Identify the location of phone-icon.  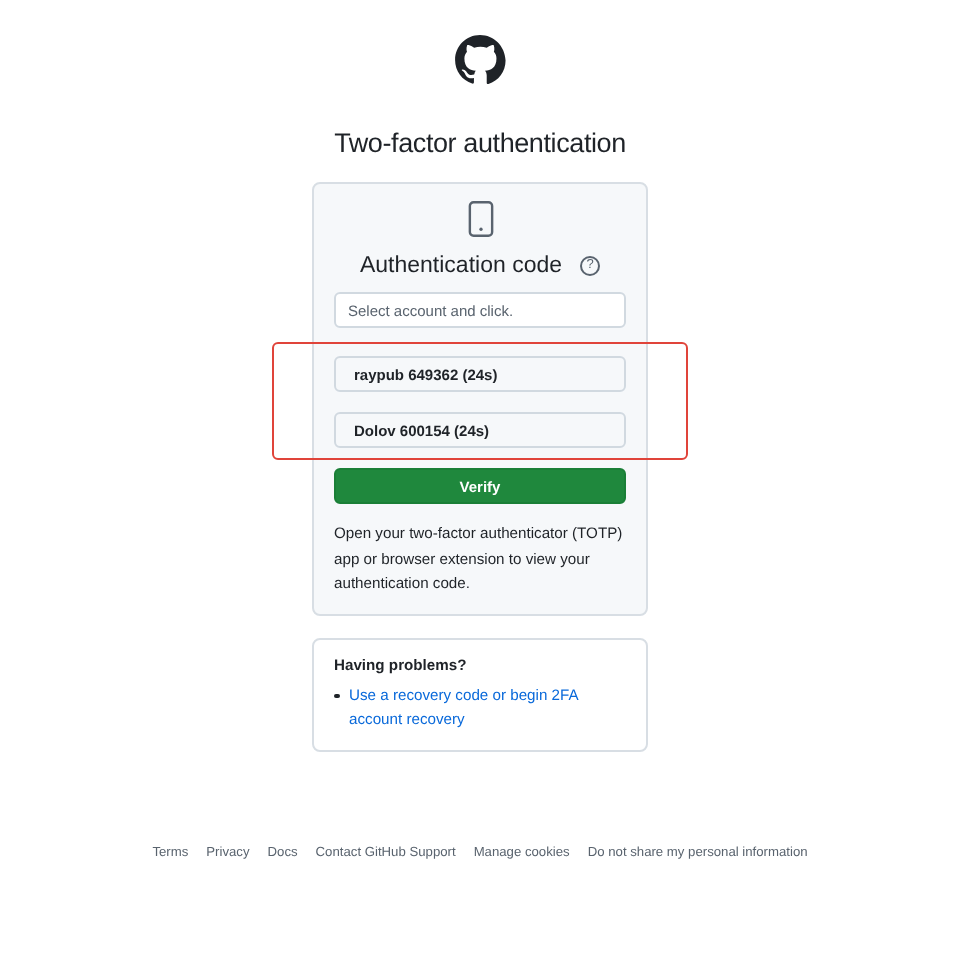
(480, 219).